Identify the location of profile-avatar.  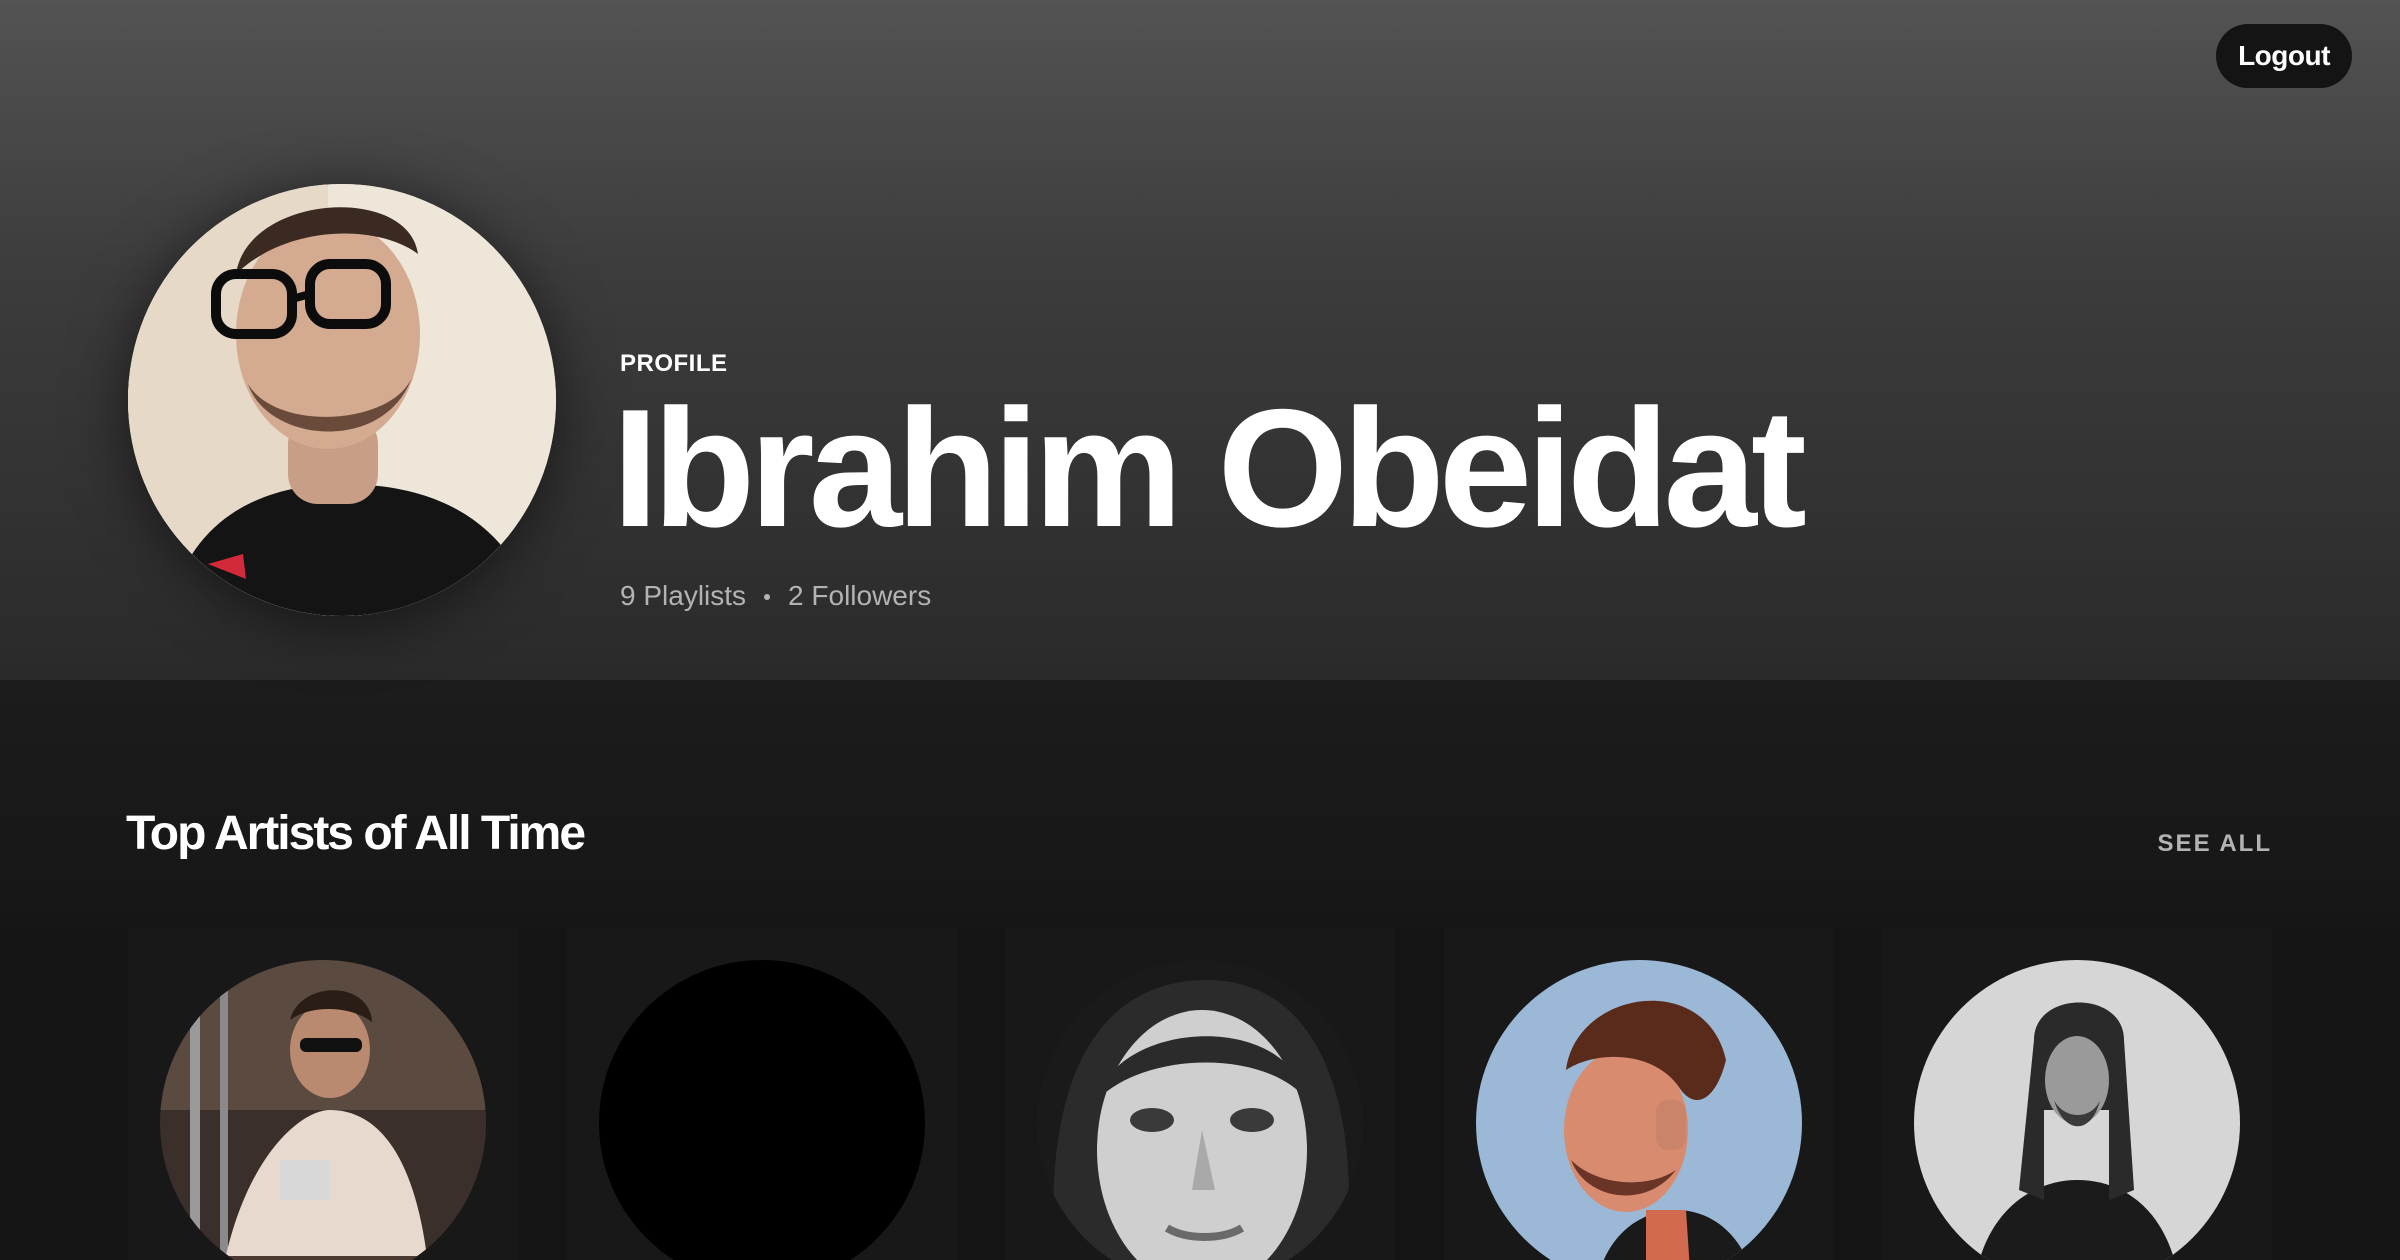
(342, 400).